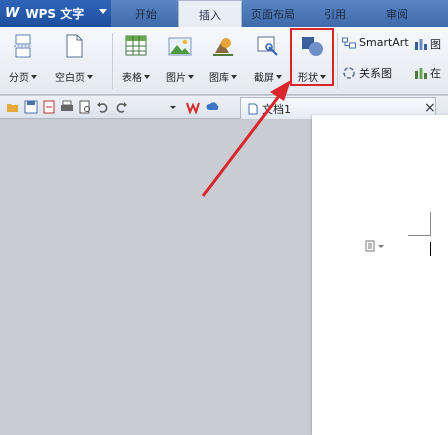 Image resolution: width=448 pixels, height=435 pixels. Describe the element at coordinates (213, 107) in the screenshot. I see `cloud-icon` at that location.